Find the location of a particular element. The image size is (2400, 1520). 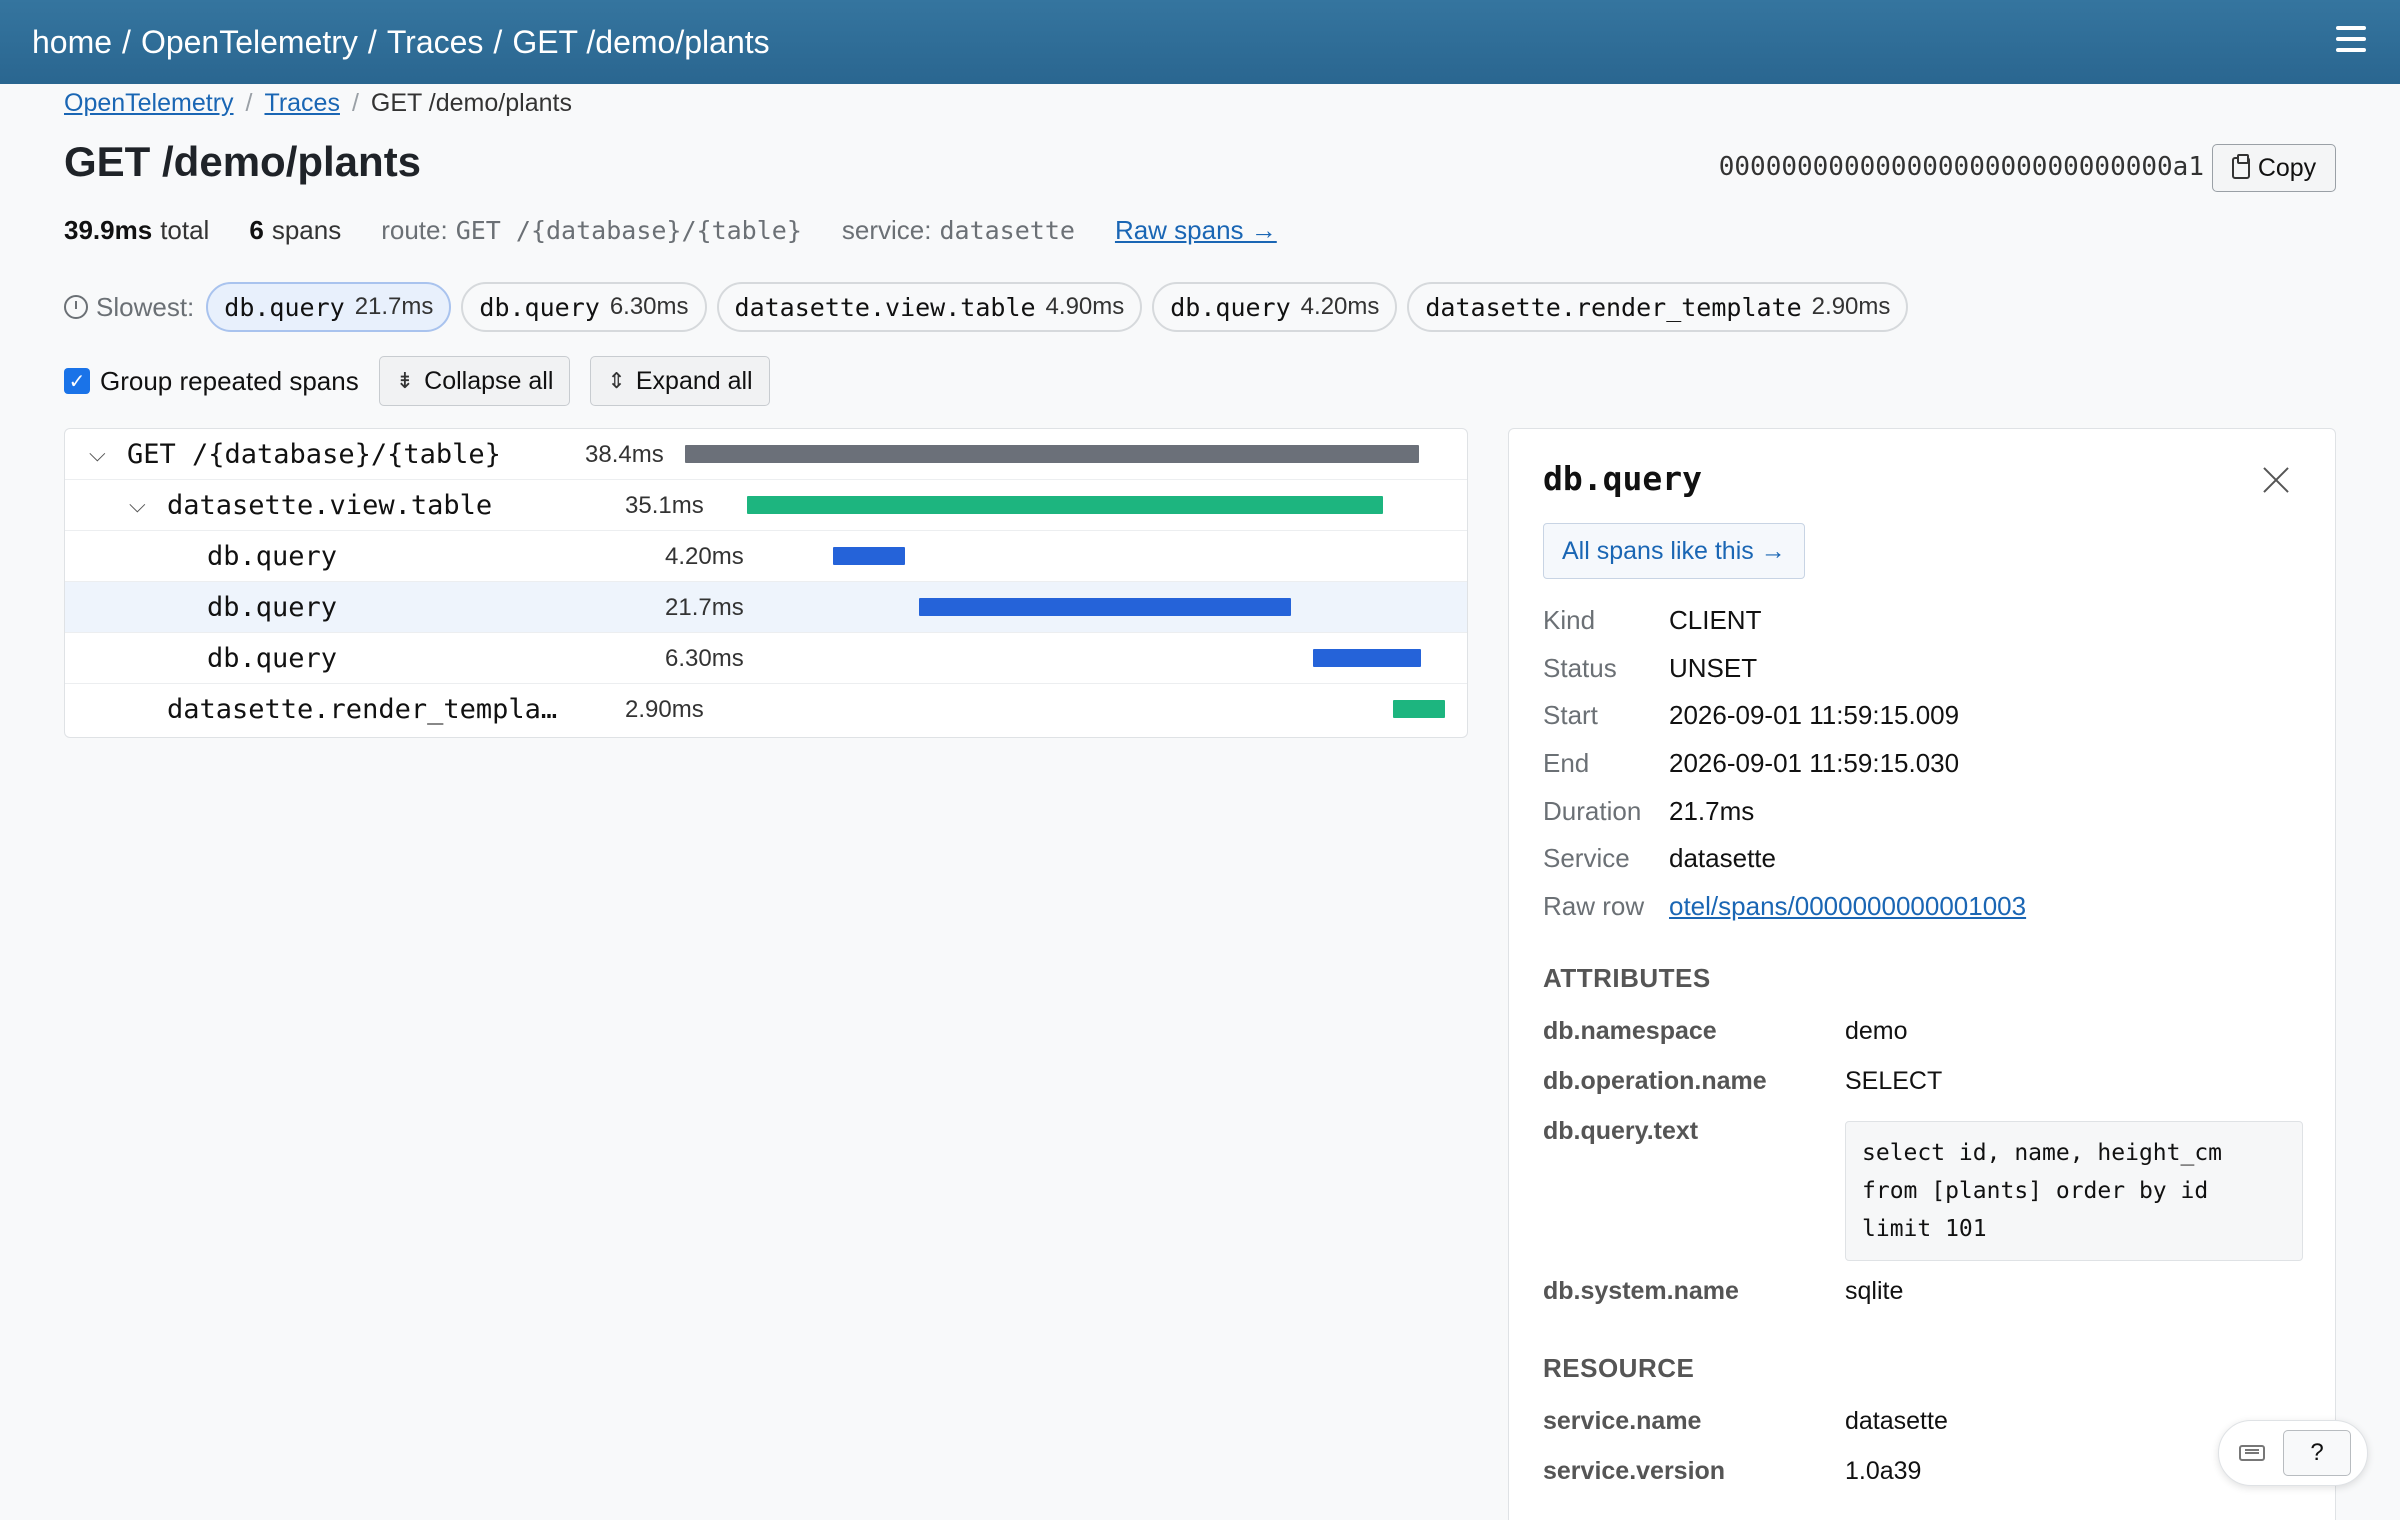

expand-all-button: ⇕ Expand all is located at coordinates (680, 381).